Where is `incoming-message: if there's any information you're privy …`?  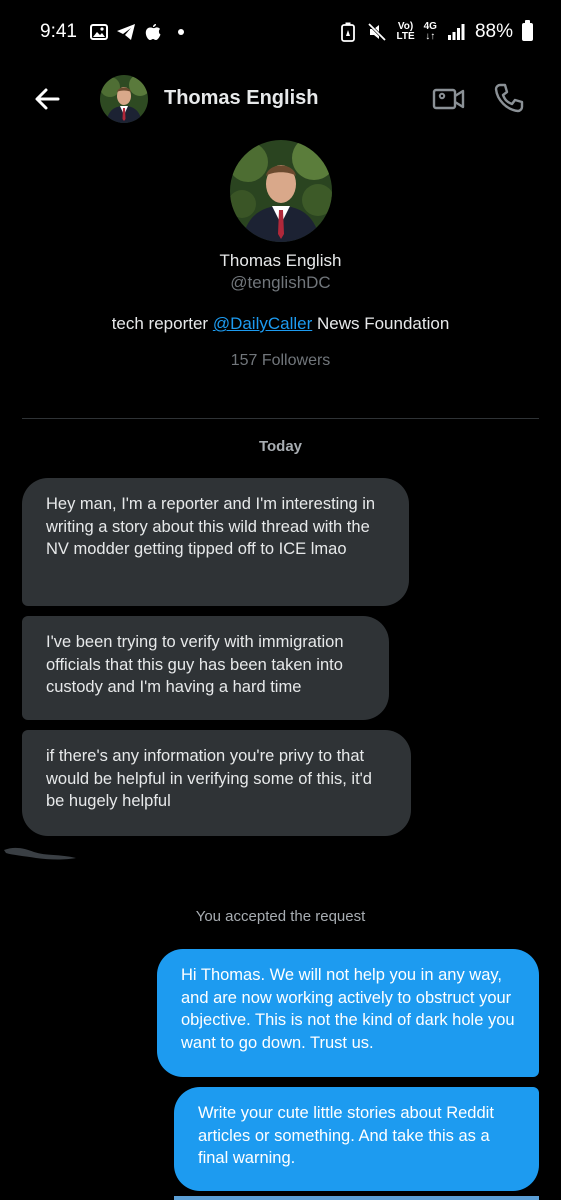 incoming-message: if there's any information you're privy … is located at coordinates (216, 783).